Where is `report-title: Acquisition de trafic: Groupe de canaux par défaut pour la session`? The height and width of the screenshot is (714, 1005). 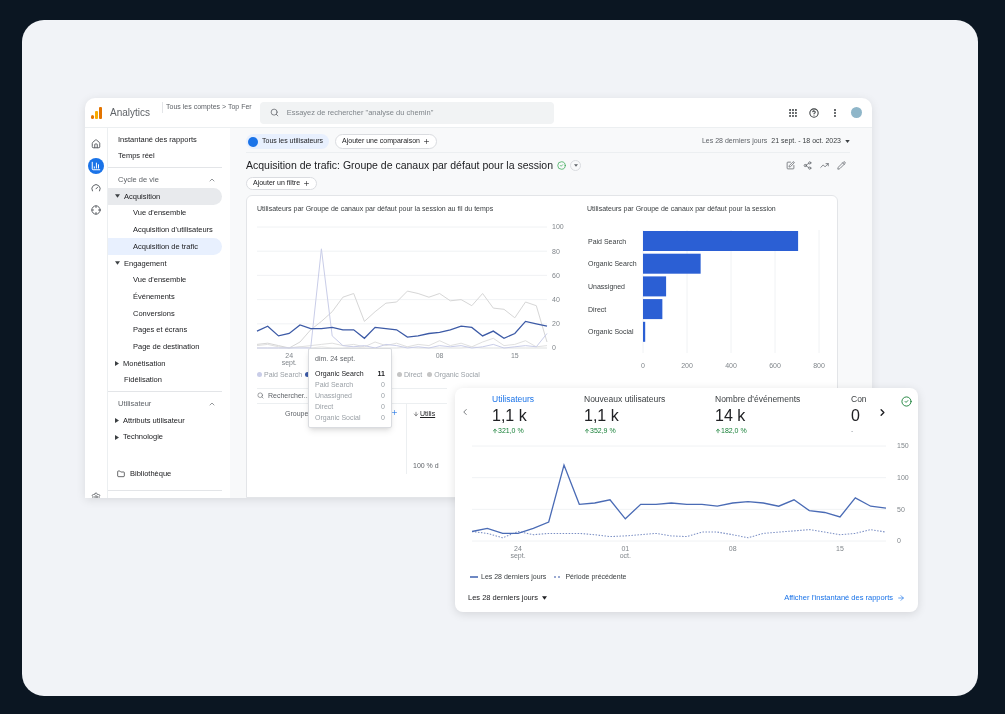
report-title: Acquisition de trafic: Groupe de canaux par défaut pour la session is located at coordinates (400, 165).